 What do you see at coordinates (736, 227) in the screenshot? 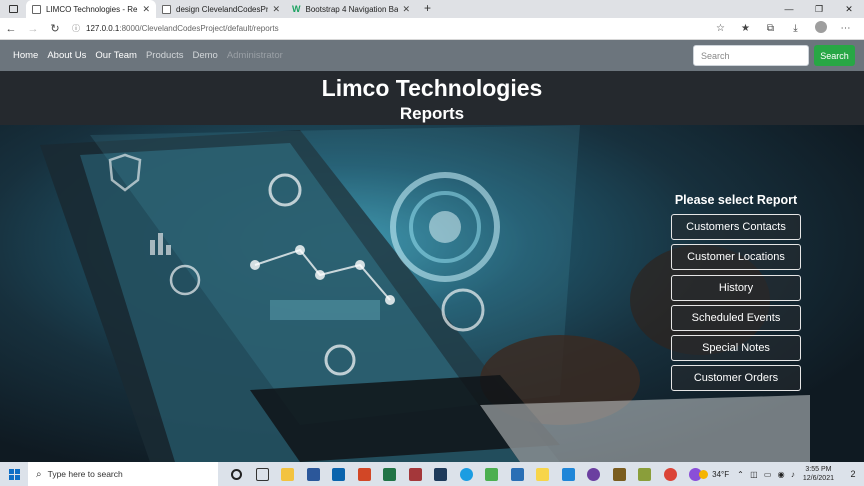
I see `report-button-customers-contacts: Customers Contacts` at bounding box center [736, 227].